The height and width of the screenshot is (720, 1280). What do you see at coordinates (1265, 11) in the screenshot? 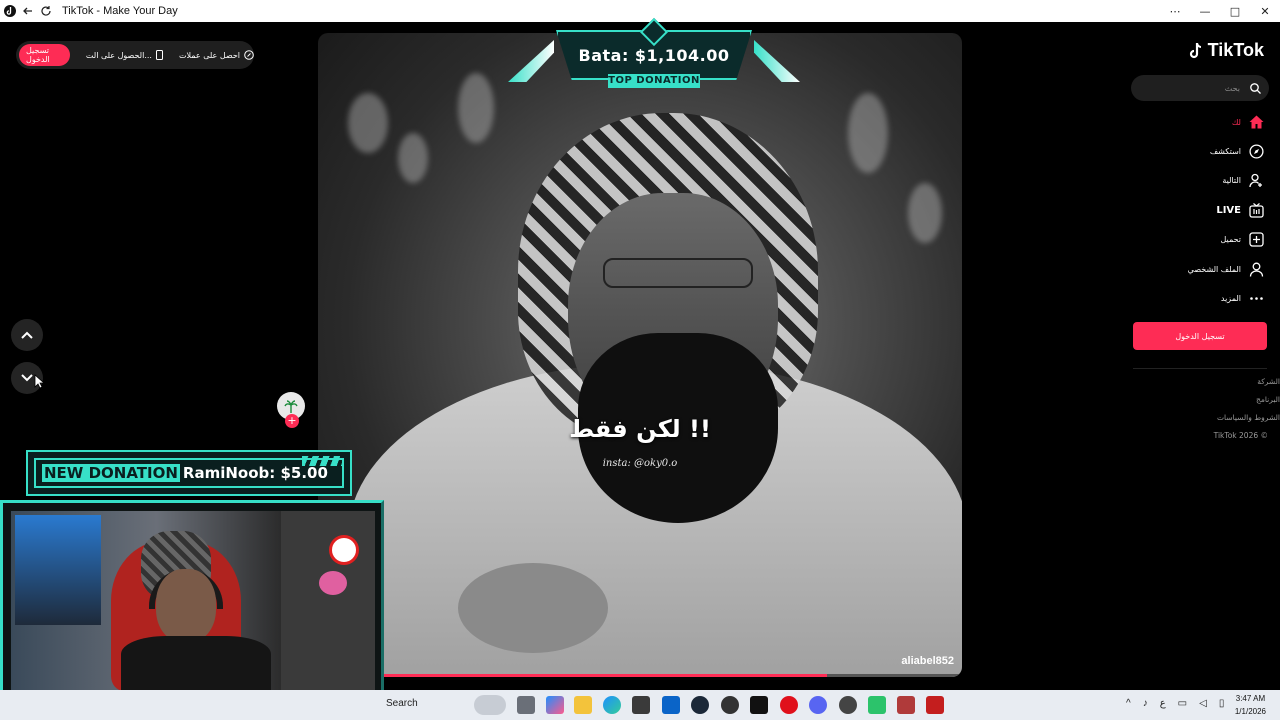
I see `close-button: ✕` at bounding box center [1265, 11].